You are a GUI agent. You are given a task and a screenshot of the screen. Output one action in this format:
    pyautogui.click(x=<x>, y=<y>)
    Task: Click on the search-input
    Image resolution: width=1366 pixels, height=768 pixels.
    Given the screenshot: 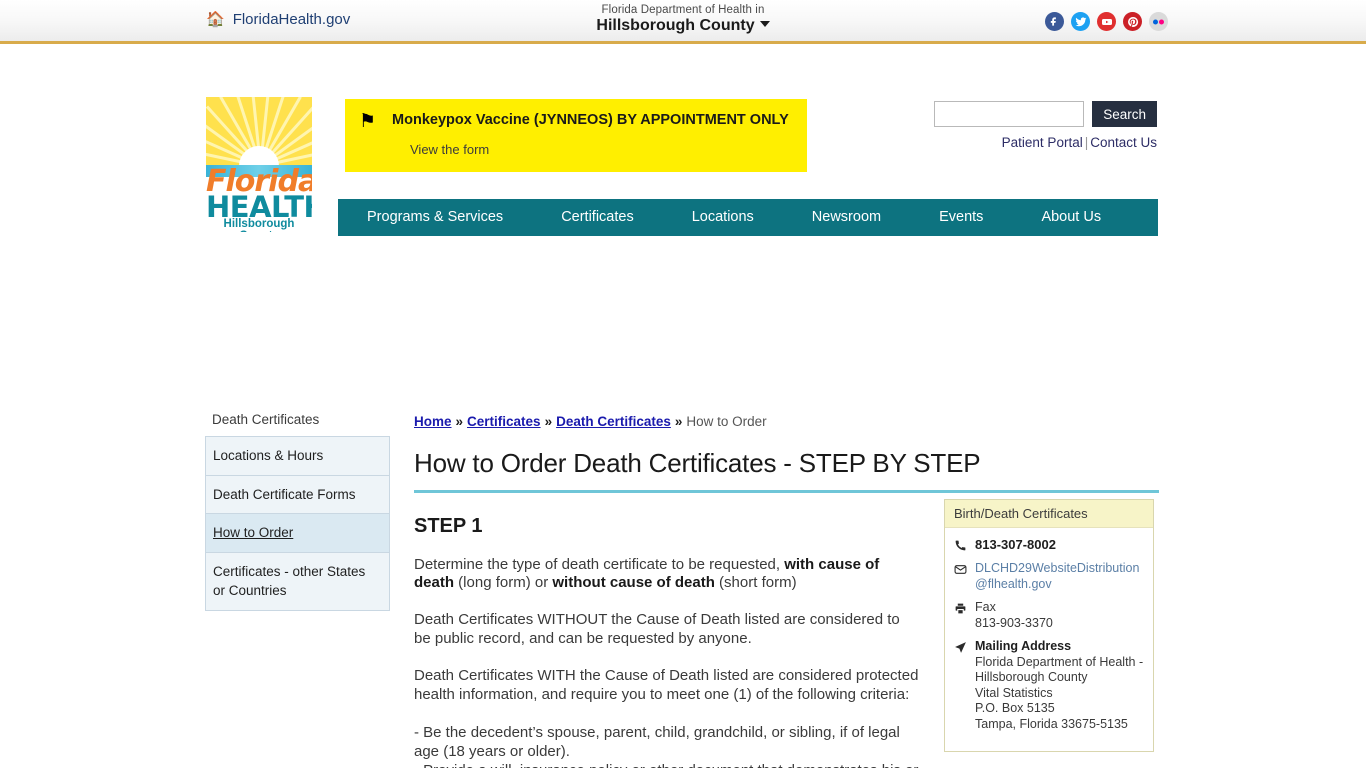 What is the action you would take?
    pyautogui.click(x=1009, y=114)
    